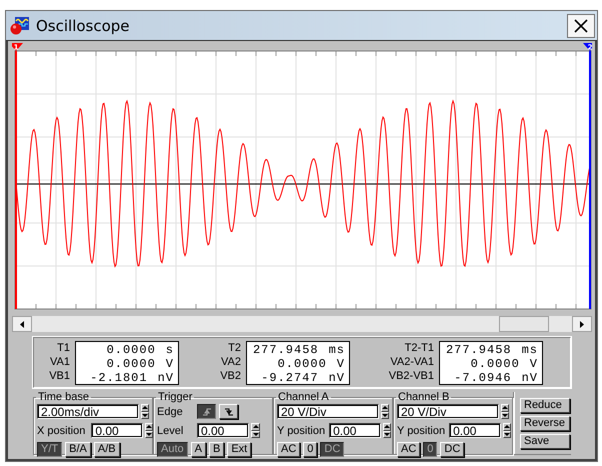 This screenshot has width=602, height=466. I want to click on toggle-button: A, so click(198, 449).